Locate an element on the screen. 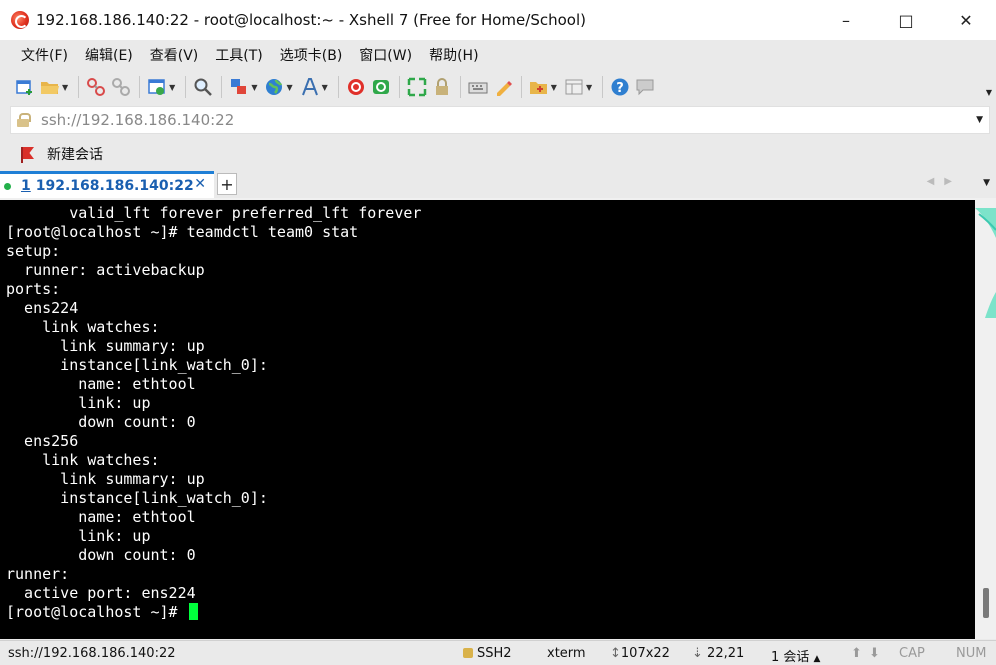 The height and width of the screenshot is (665, 996). status-protocol: SSH2 is located at coordinates (487, 653).